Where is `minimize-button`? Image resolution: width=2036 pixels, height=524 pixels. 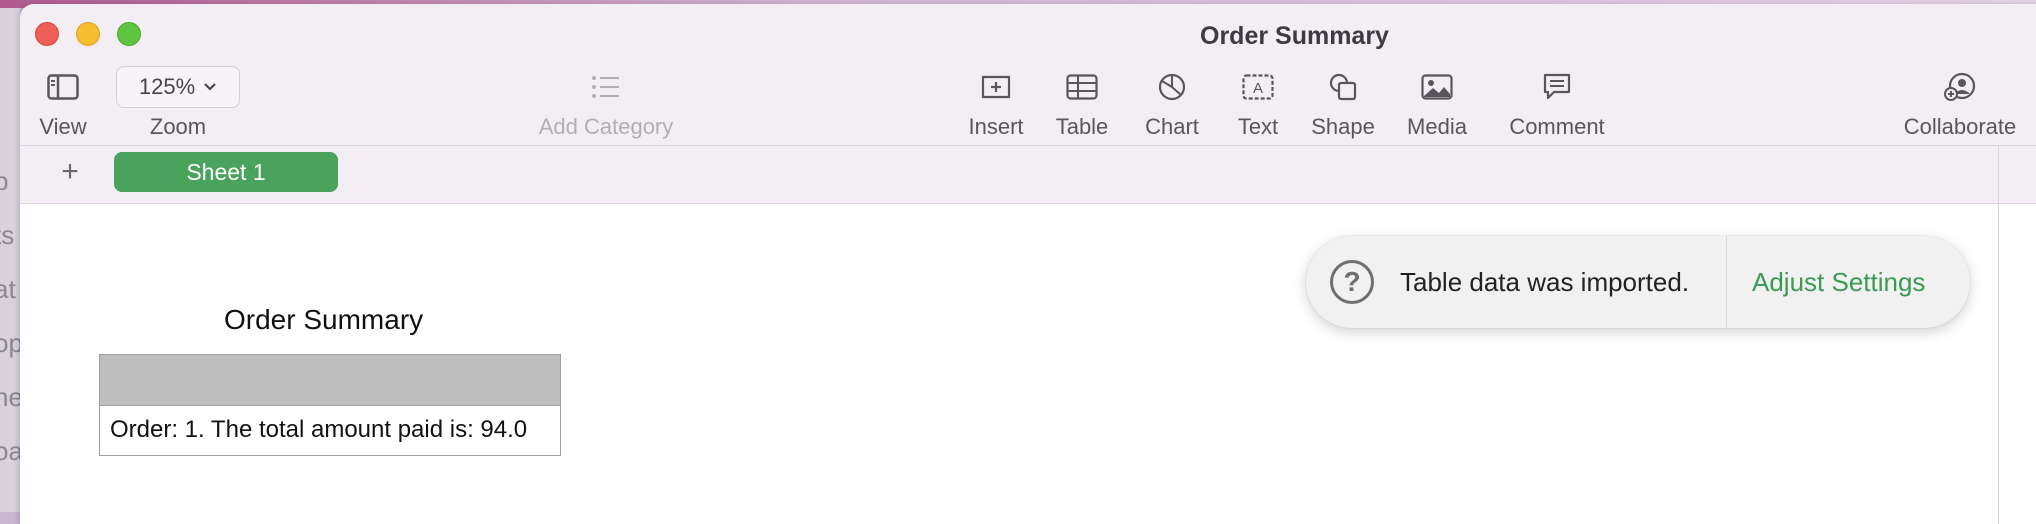
minimize-button is located at coordinates (88, 34).